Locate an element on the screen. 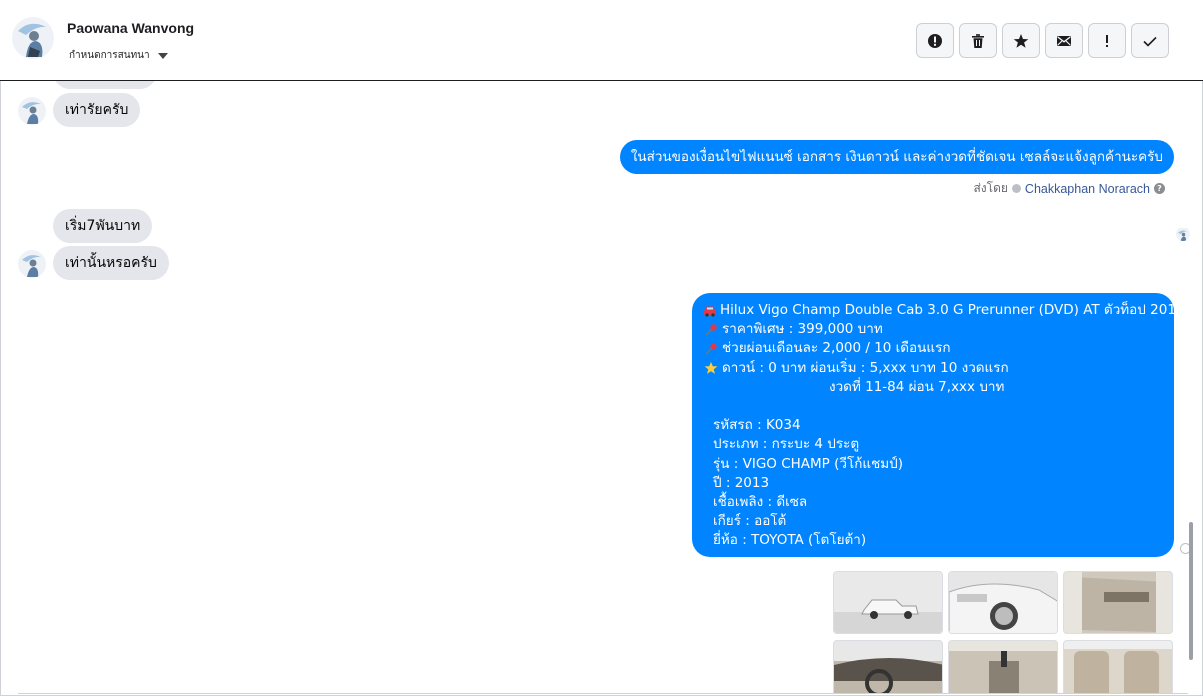 Image resolution: width=1203 pixels, height=696 pixels. assign-conversation-dropdown: กำหนดการสนทนา is located at coordinates (118, 55).